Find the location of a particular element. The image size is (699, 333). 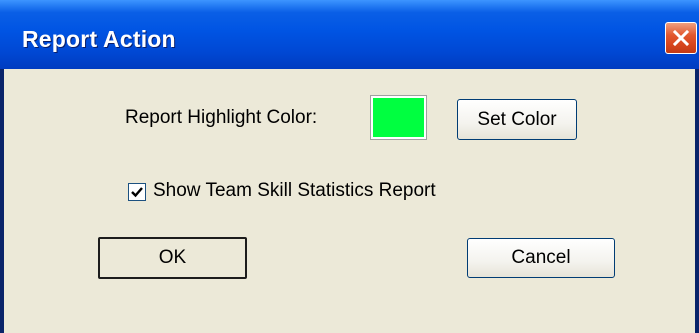

show-stats-checkbox is located at coordinates (137, 192).